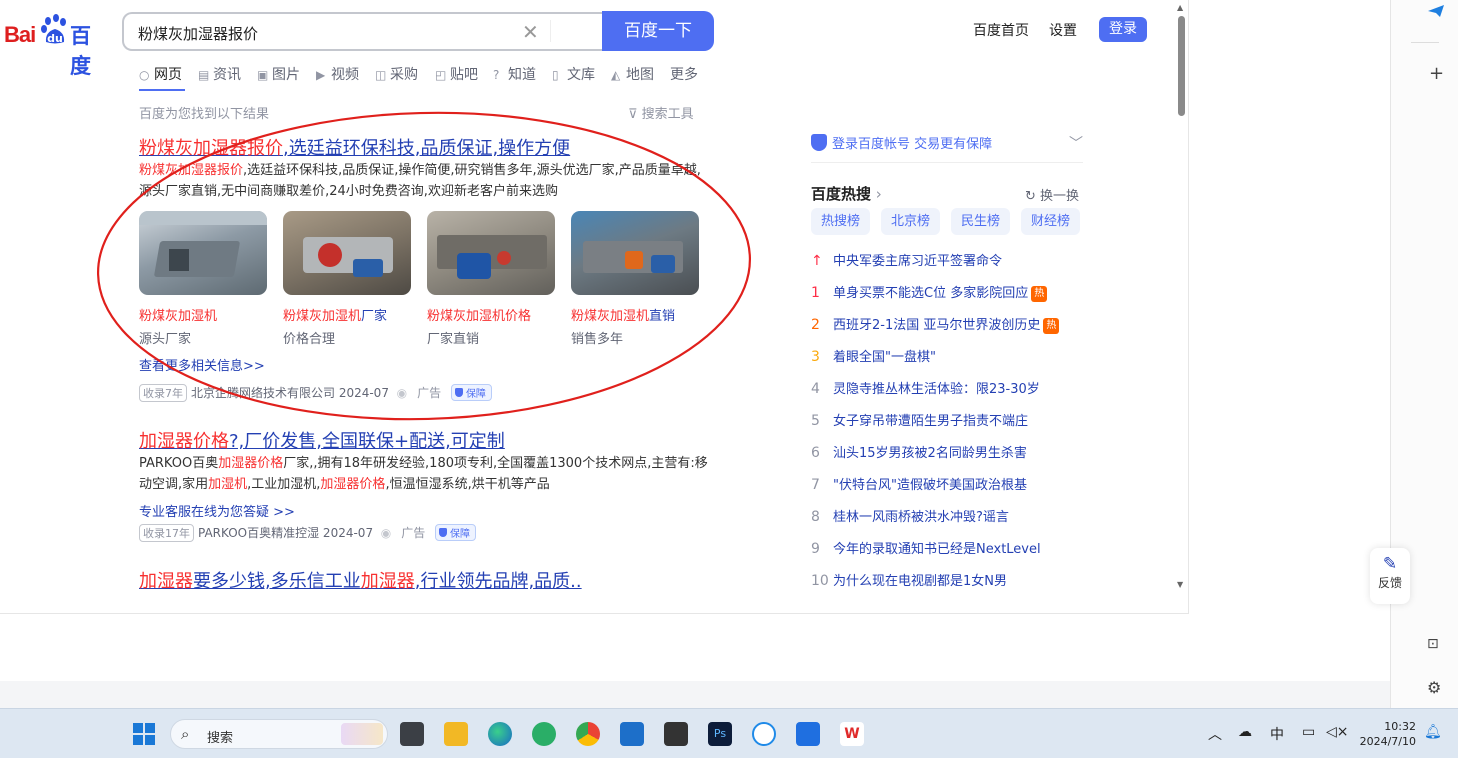 Image resolution: width=1458 pixels, height=758 pixels. I want to click on search-button: 百度一下, so click(658, 31).